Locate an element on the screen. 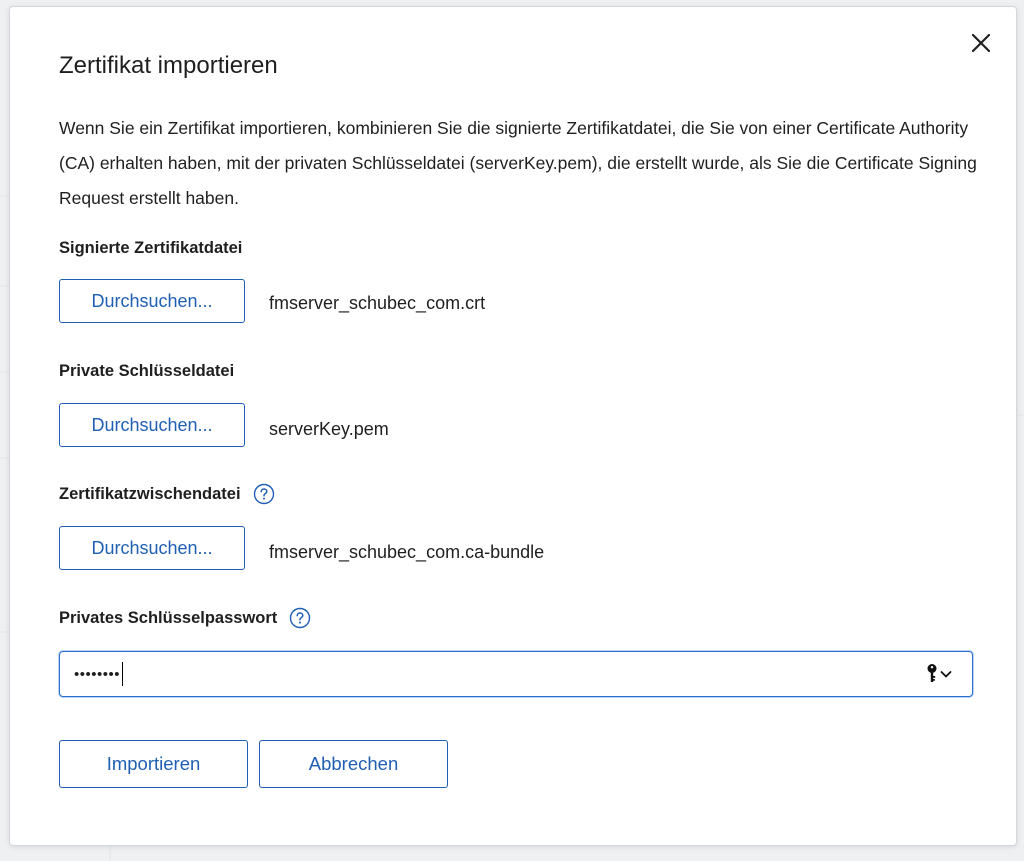 This screenshot has width=1024, height=861. signed-certificate-label-text: Signierte Zertifikatdatei is located at coordinates (151, 248).